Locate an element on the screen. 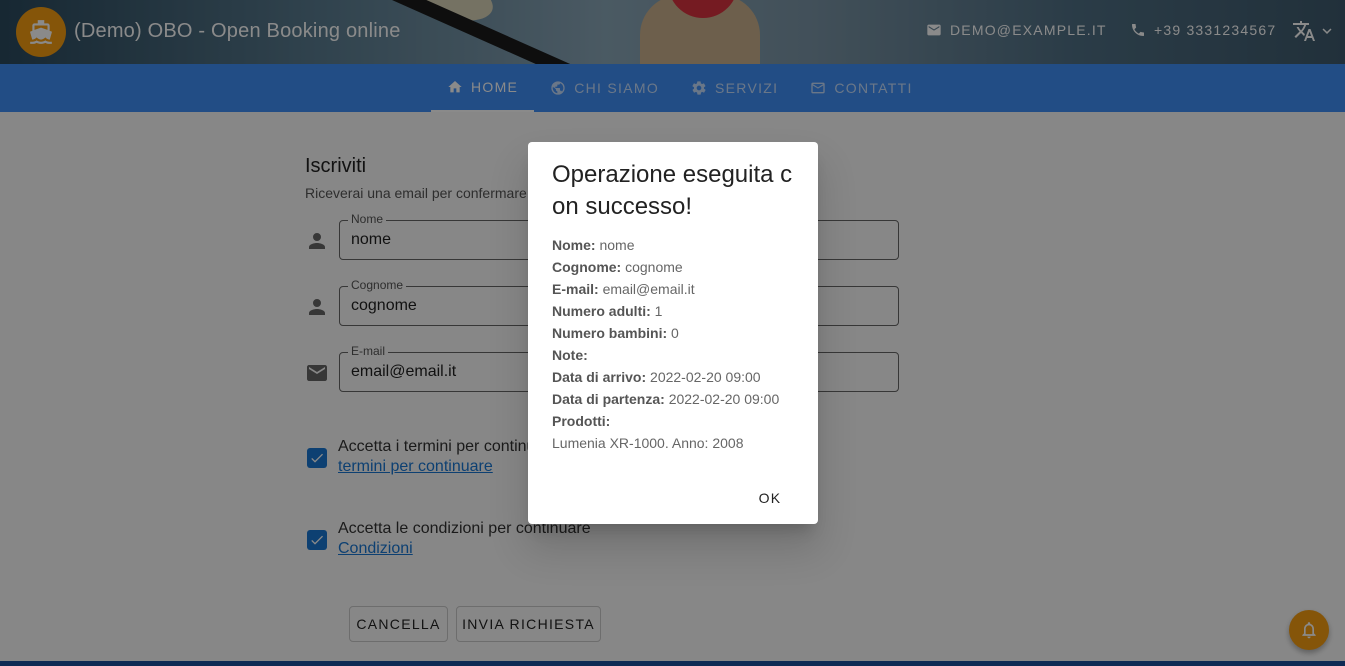 Image resolution: width=1345 pixels, height=666 pixels. dialog-row: Nome: nome is located at coordinates (677, 245).